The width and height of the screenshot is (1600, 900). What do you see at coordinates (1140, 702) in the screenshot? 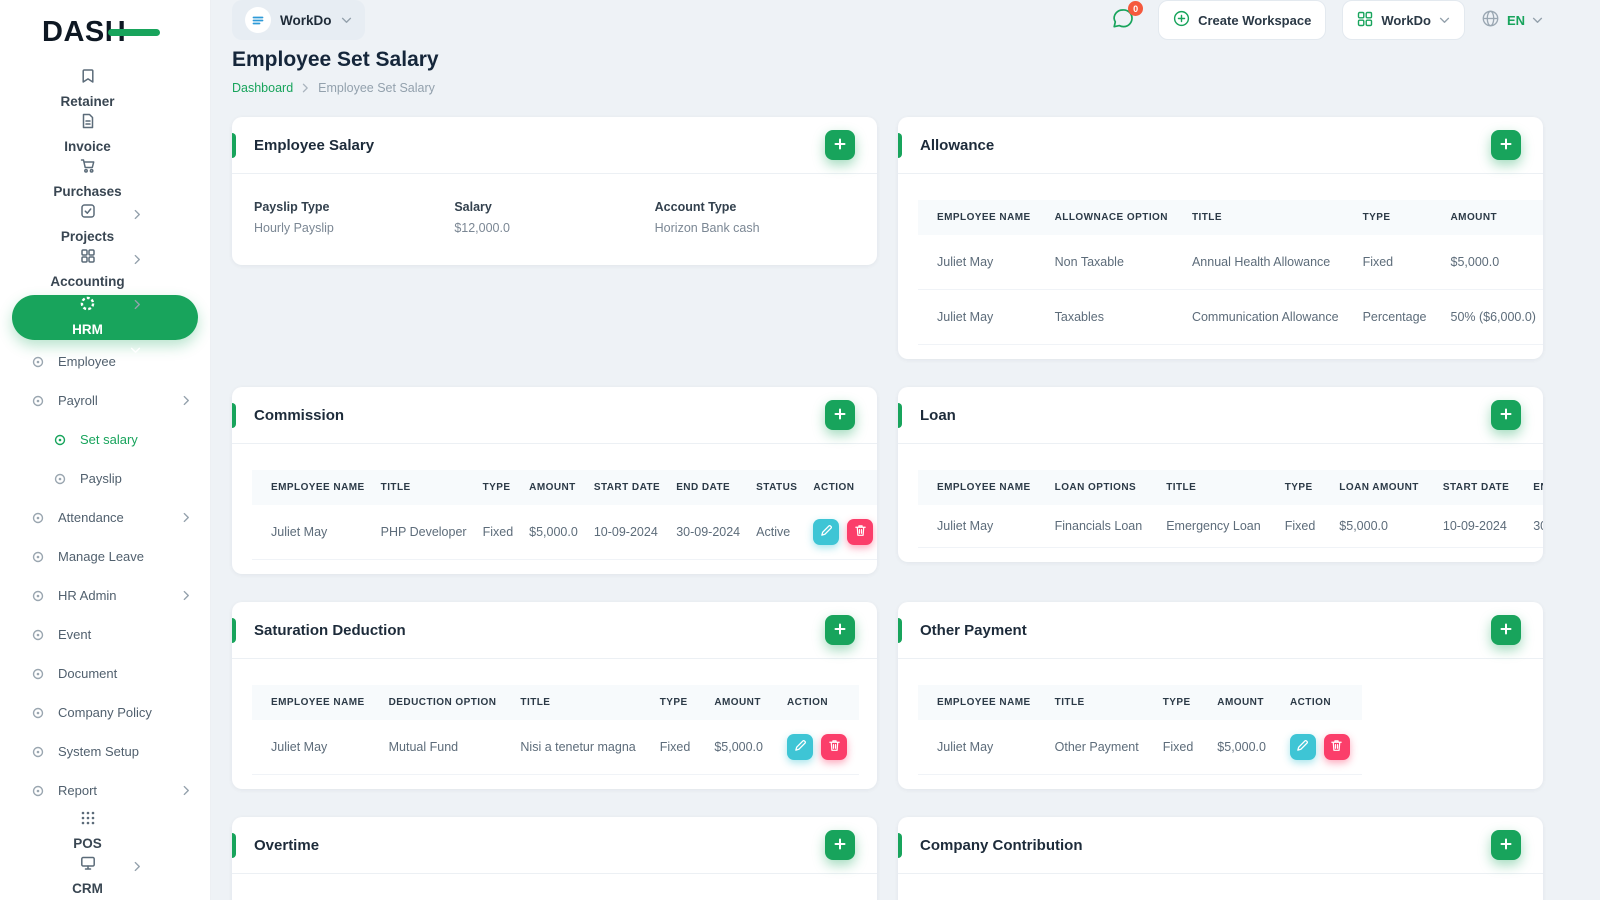
I see `table-header-row: EMPLOYEE NAME TITLE TYPE AMOUNT ACTION` at bounding box center [1140, 702].